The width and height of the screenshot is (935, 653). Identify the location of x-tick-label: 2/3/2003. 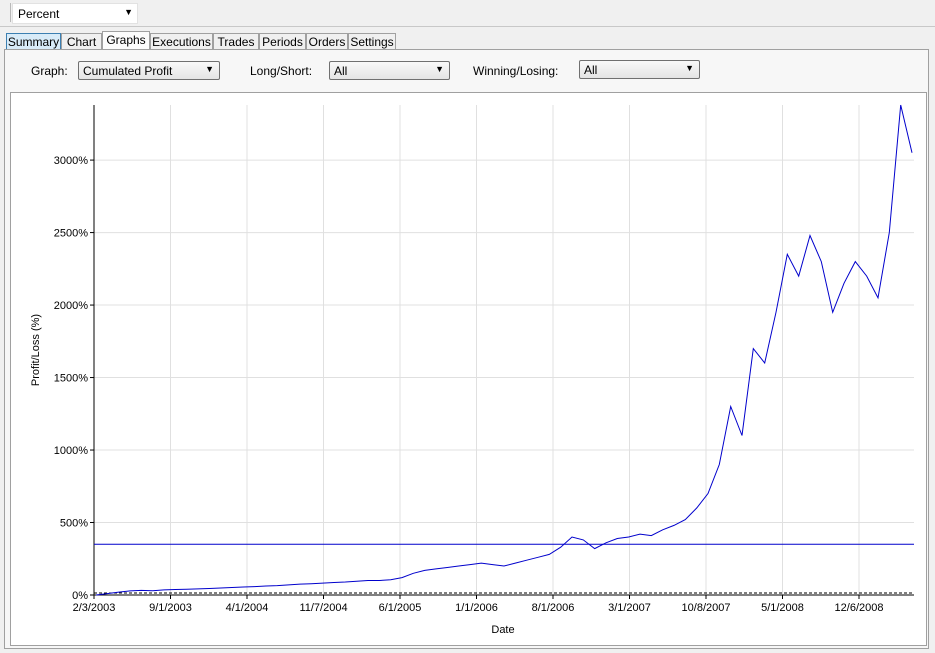
(94, 608).